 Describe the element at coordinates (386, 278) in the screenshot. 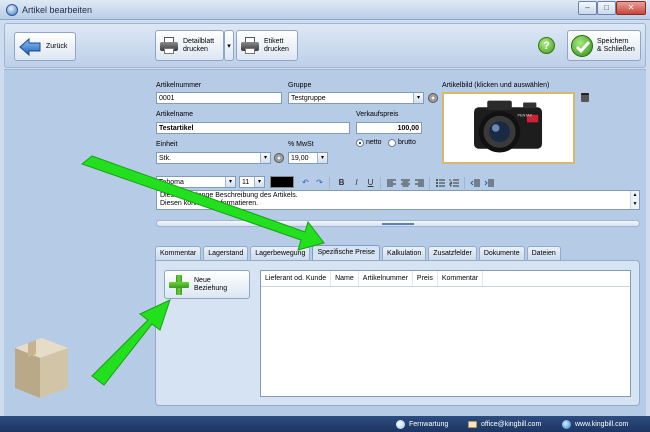

I see `column-header: Artikelnummer` at that location.